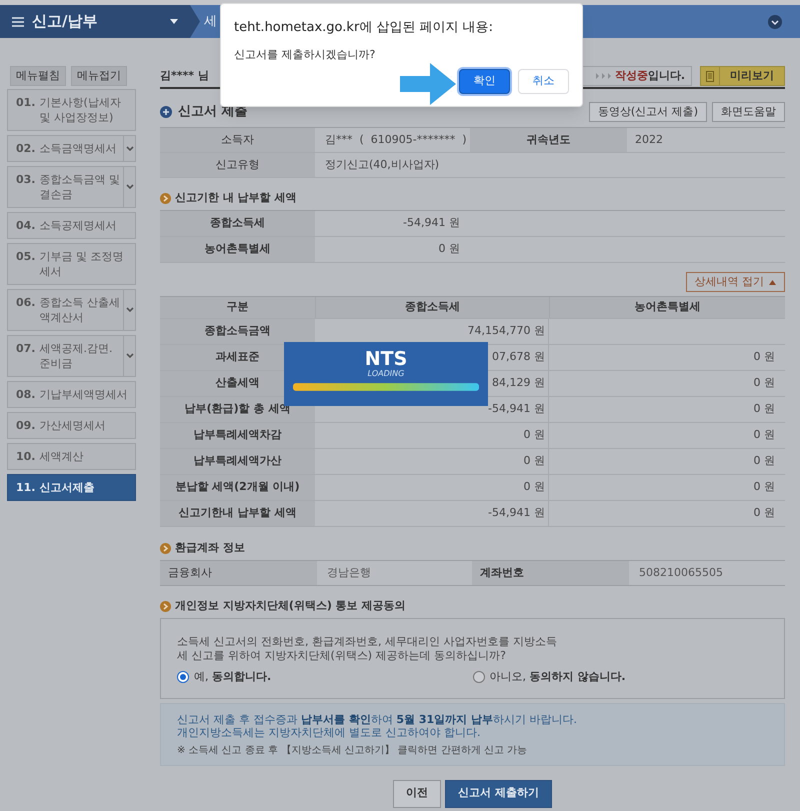 This screenshot has height=811, width=800. What do you see at coordinates (349, 572) in the screenshot?
I see `table-cell-text: 경남은행` at bounding box center [349, 572].